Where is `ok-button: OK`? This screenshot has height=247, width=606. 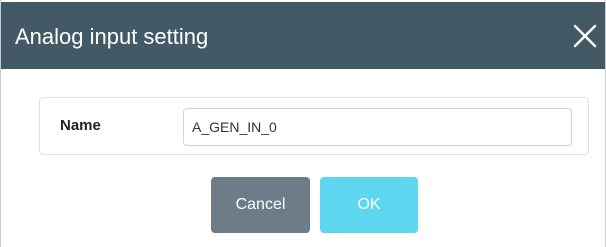 ok-button: OK is located at coordinates (369, 205).